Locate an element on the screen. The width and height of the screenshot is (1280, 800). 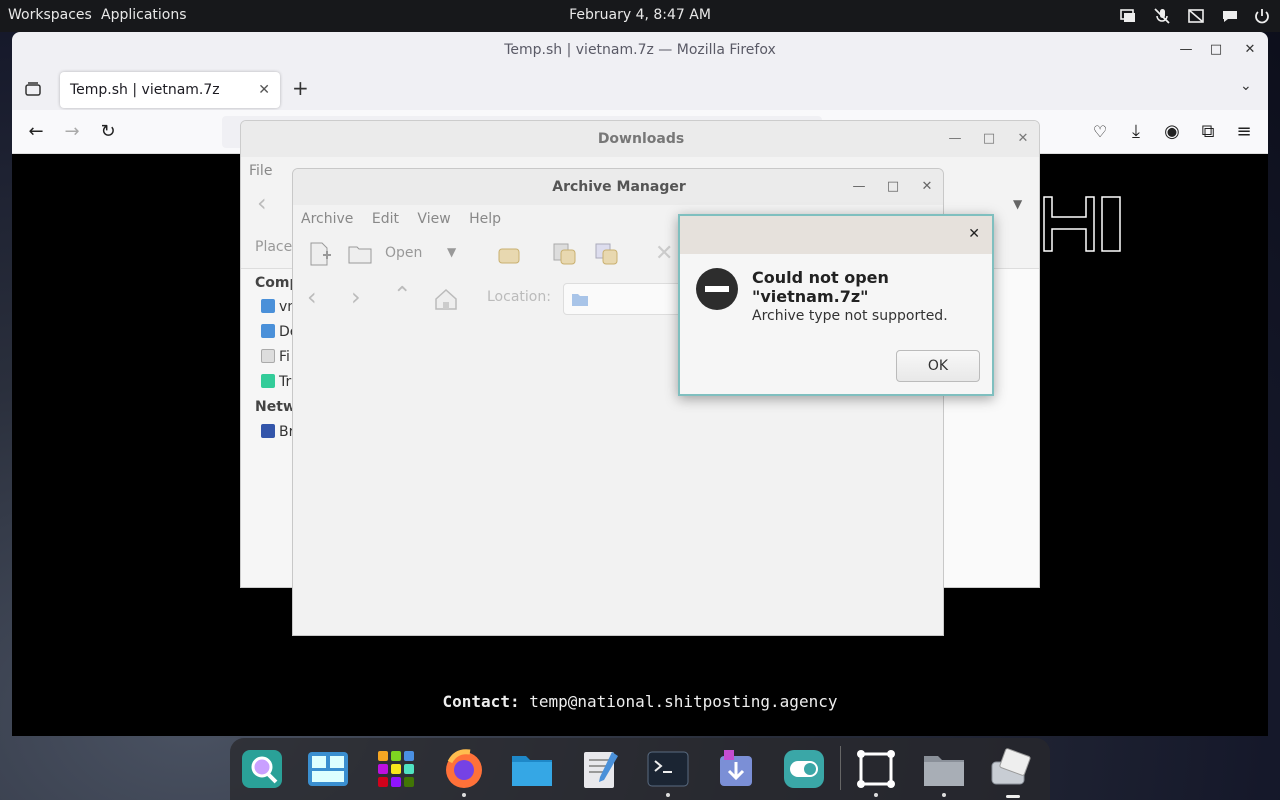
ok-button: OK is located at coordinates (938, 366).